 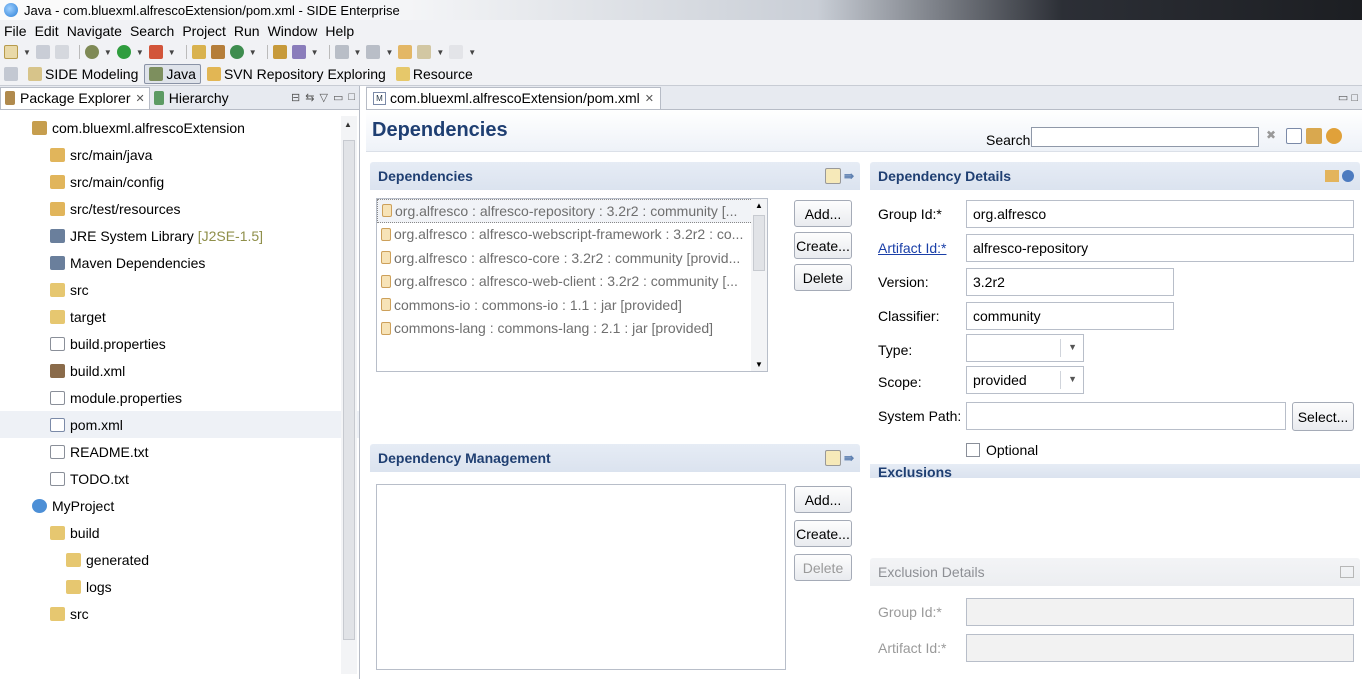 I want to click on link-editor-icon: ⇆, so click(x=309, y=97).